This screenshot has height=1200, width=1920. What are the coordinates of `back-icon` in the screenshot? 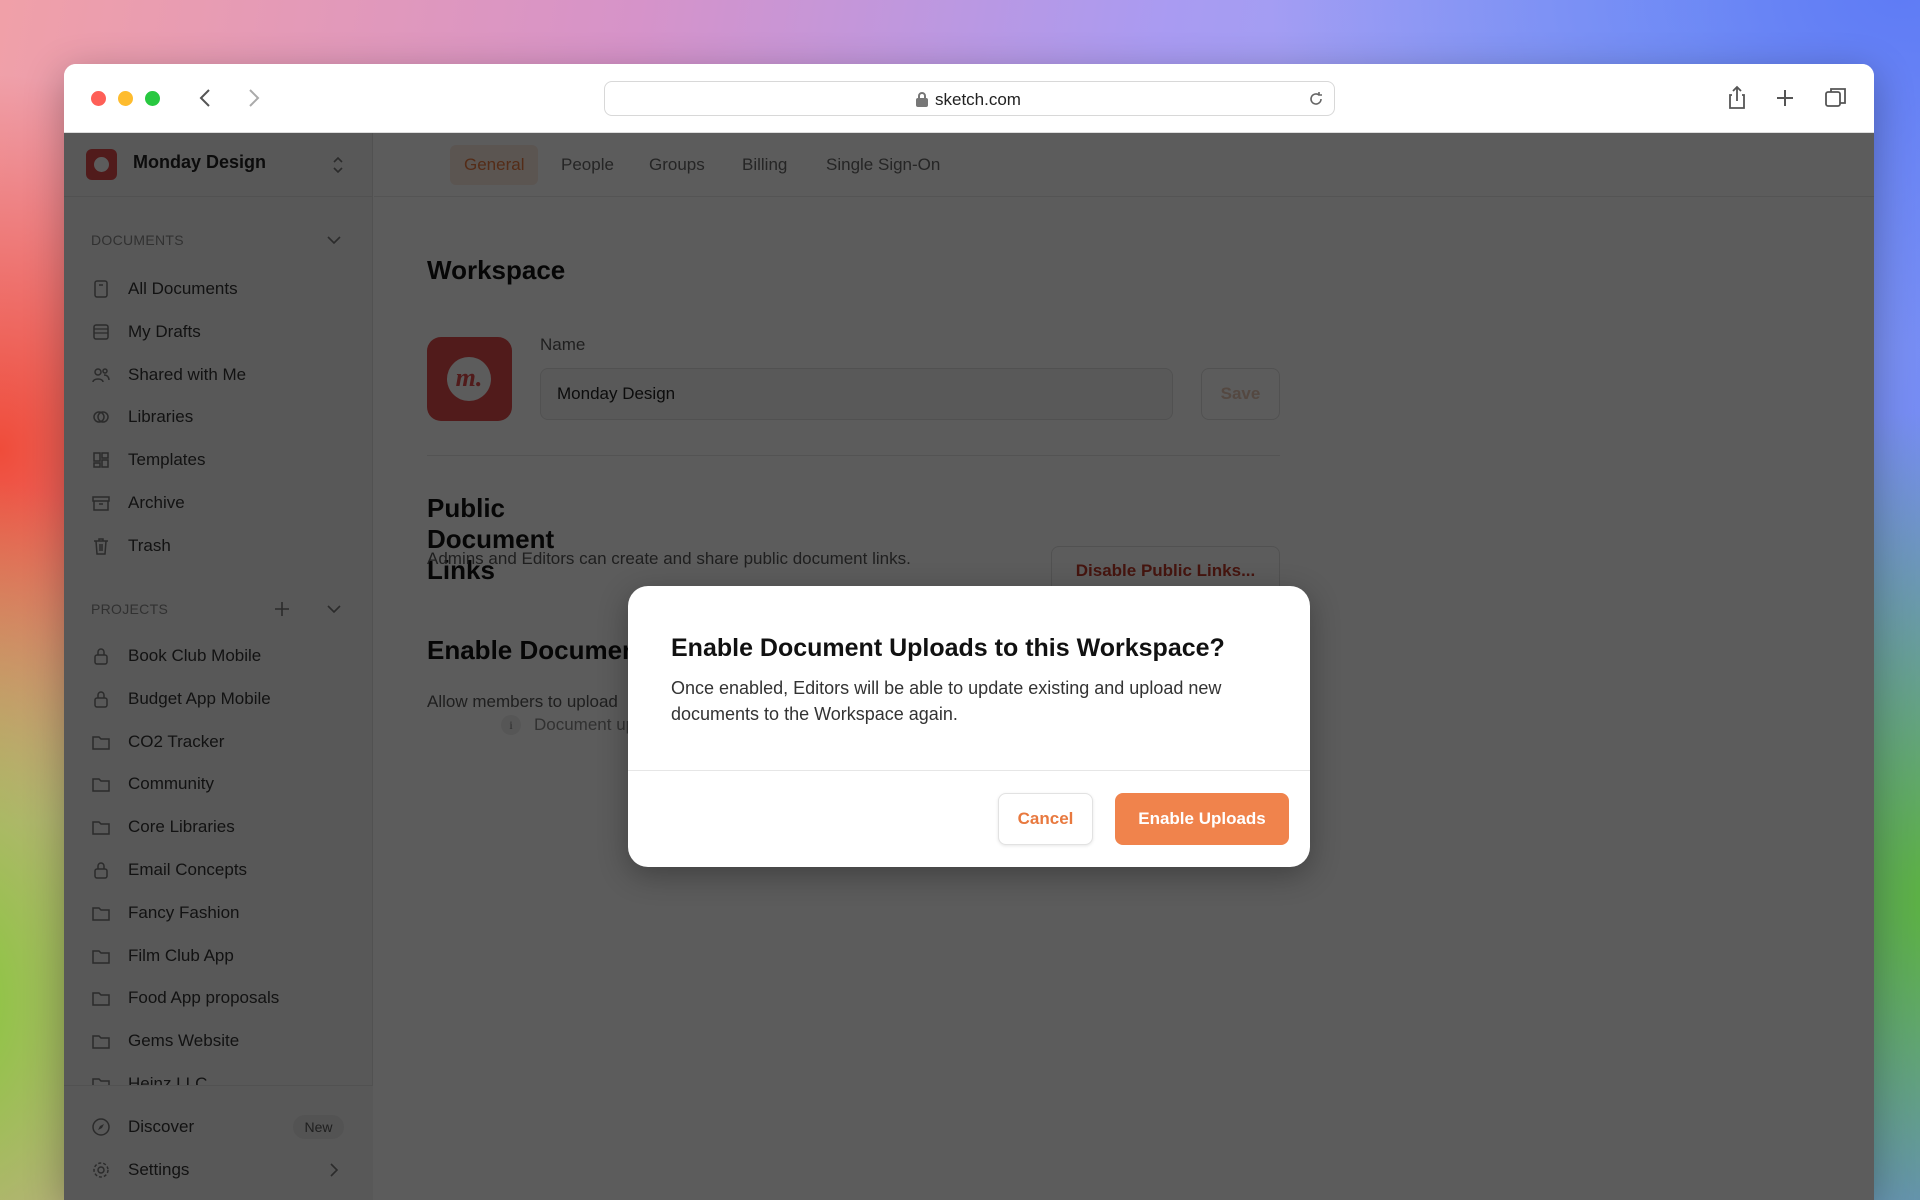 It's located at (206, 98).